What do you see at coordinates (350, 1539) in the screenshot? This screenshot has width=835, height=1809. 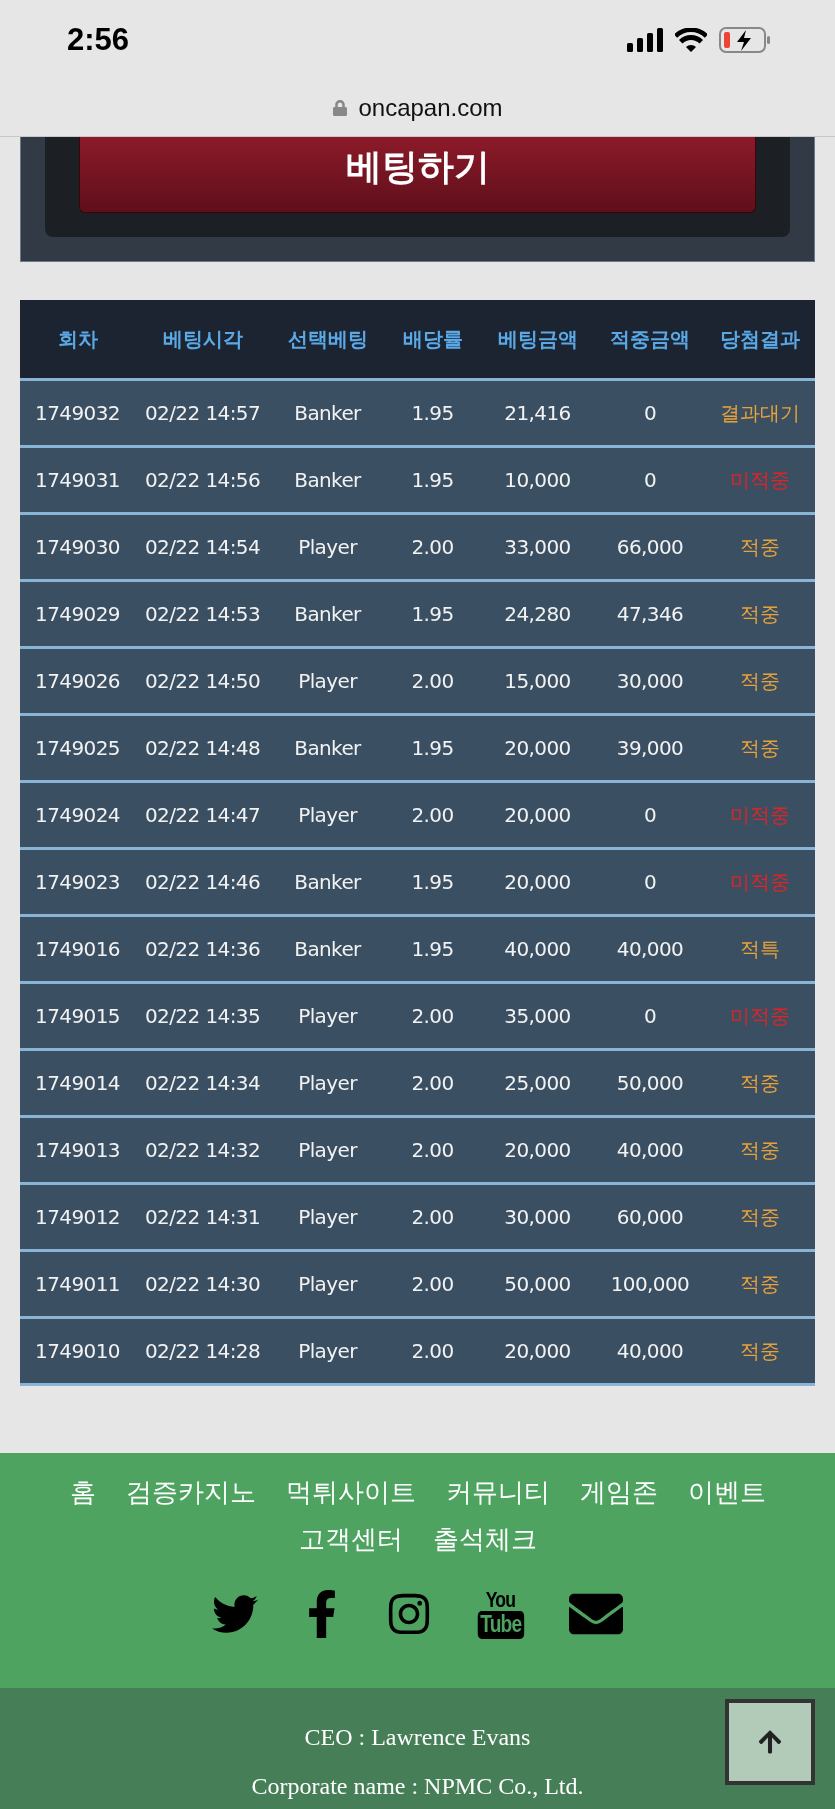 I see `footer-link: 고객센터` at bounding box center [350, 1539].